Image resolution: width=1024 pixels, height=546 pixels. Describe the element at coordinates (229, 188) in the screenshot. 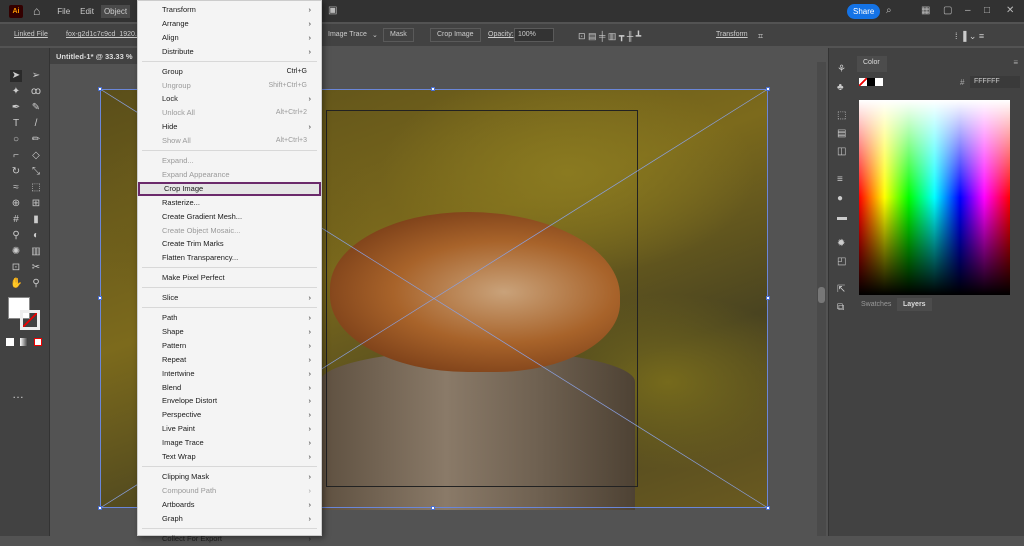

I see `menu-item-crop-image: Crop Image` at that location.